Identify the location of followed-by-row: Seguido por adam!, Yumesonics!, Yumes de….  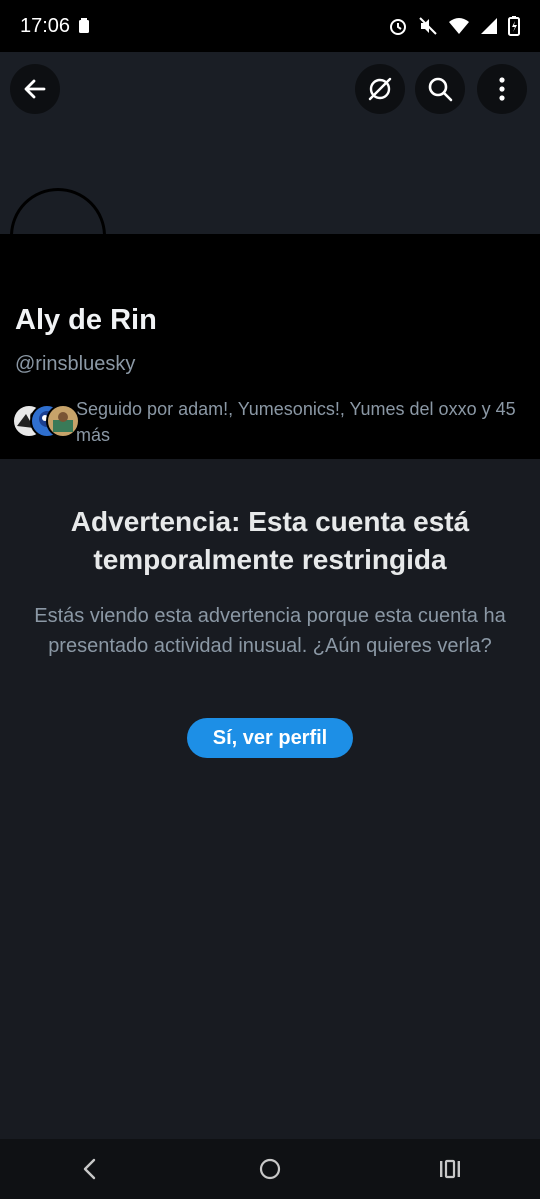
(272, 422).